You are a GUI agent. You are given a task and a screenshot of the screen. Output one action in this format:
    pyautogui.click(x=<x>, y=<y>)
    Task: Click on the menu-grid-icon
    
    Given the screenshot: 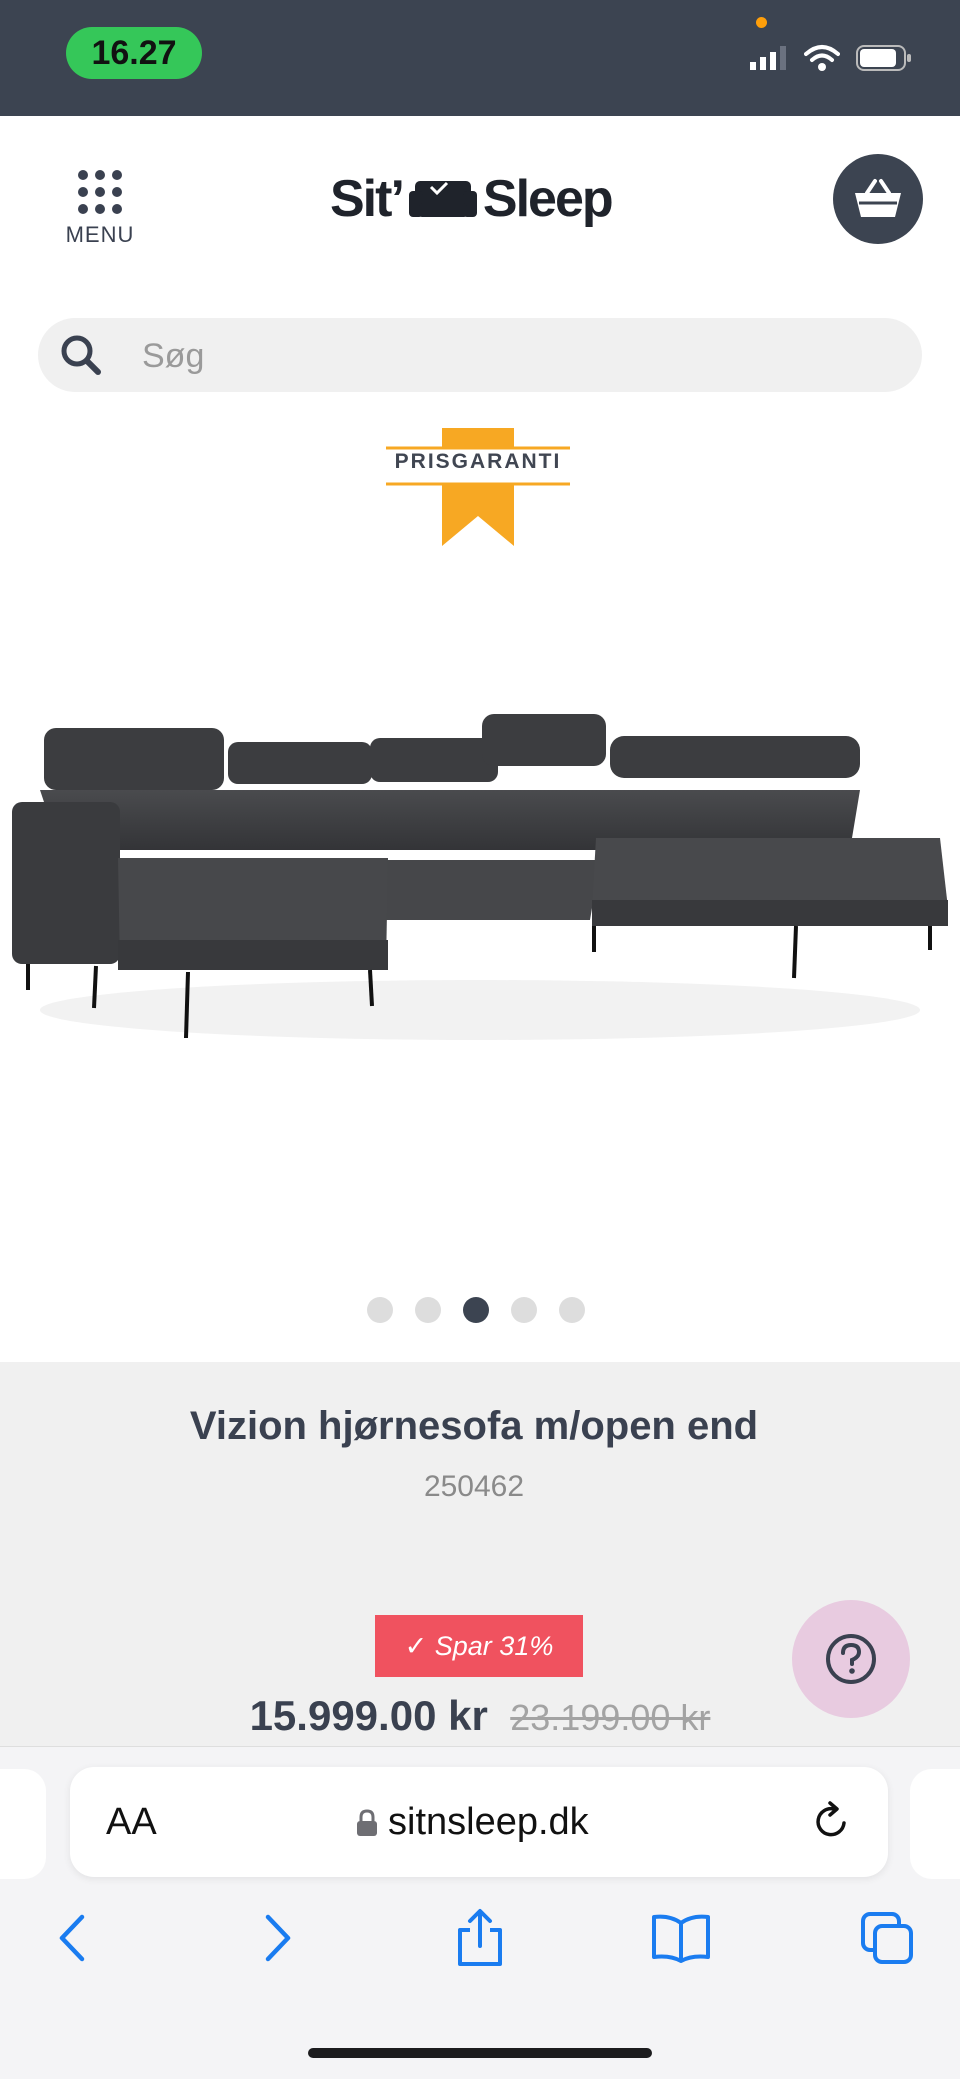 What is the action you would take?
    pyautogui.click(x=100, y=192)
    